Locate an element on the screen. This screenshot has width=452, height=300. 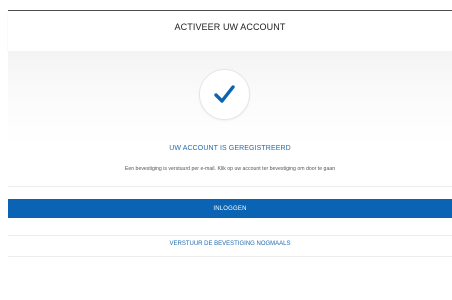
checkmark-badge is located at coordinates (224, 94).